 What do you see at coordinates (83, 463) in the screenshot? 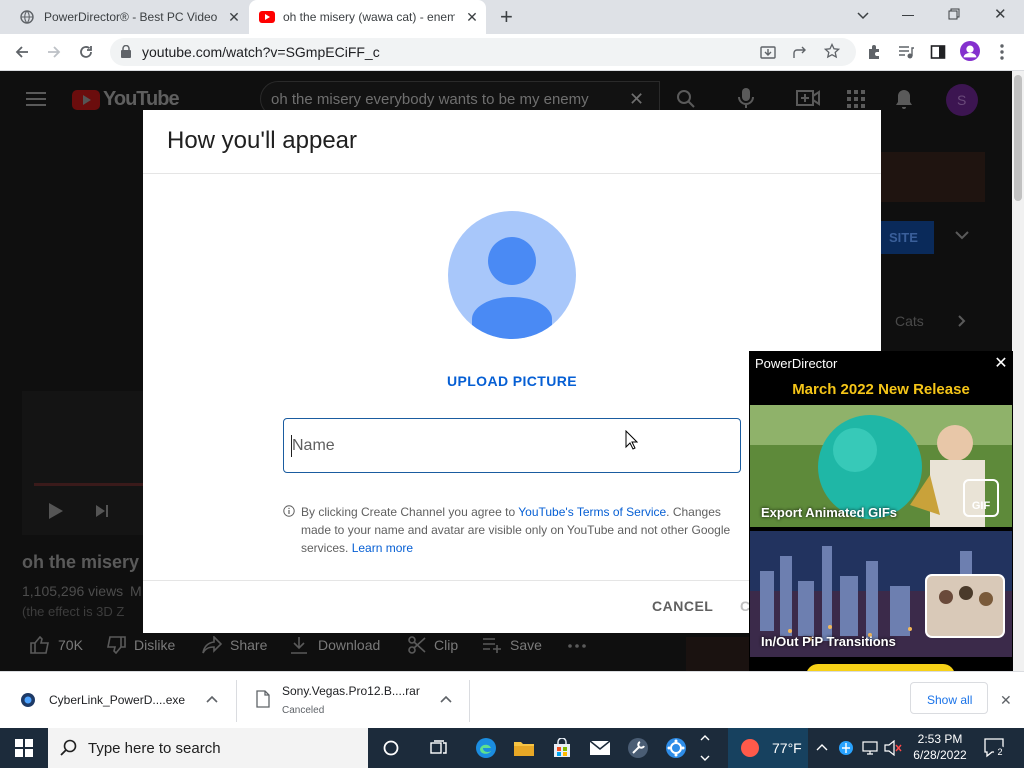
I see `video-player` at bounding box center [83, 463].